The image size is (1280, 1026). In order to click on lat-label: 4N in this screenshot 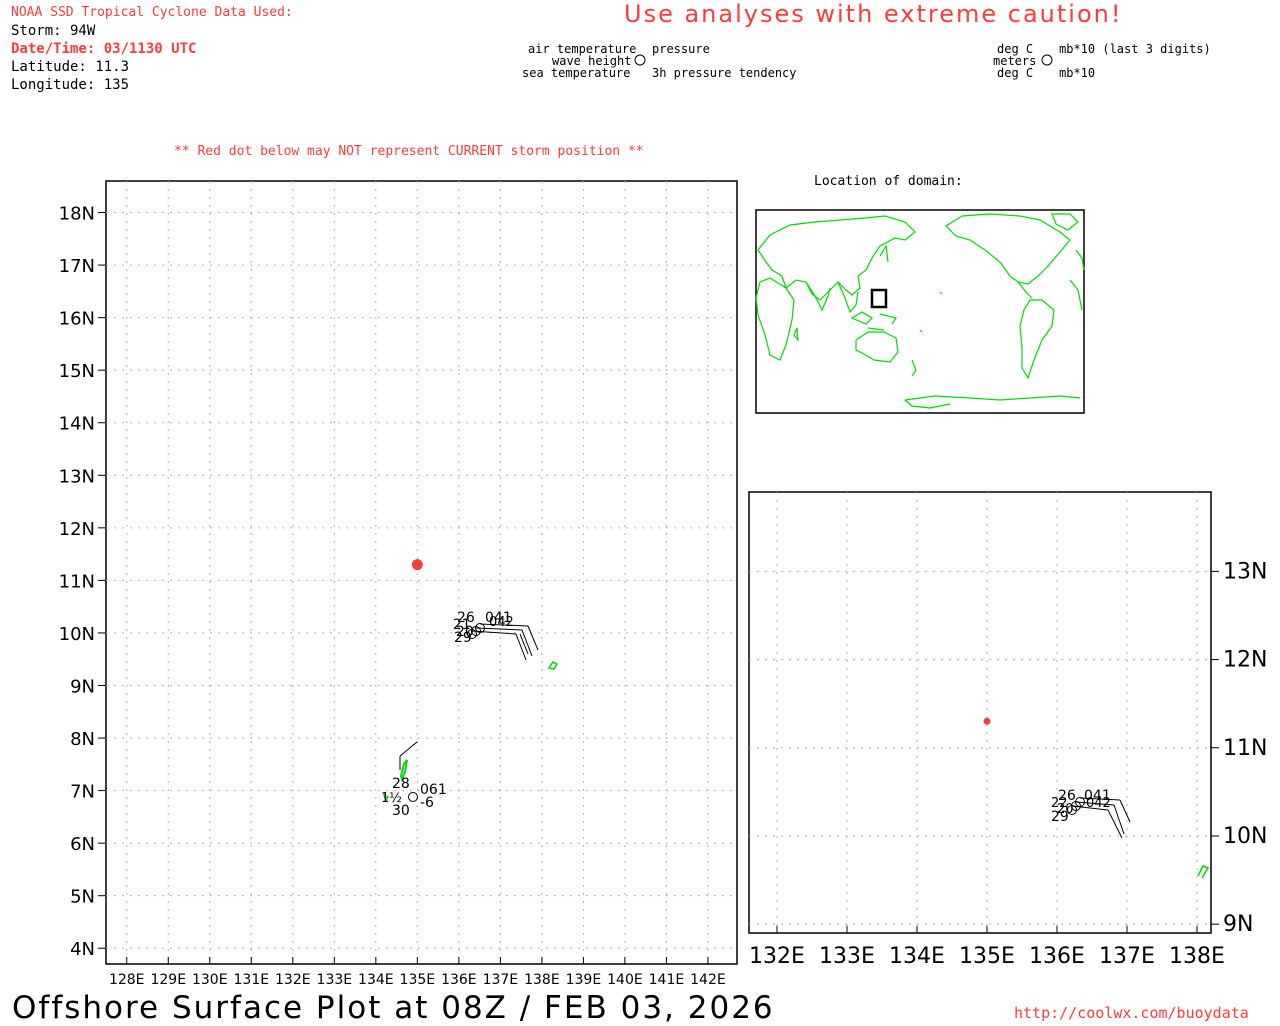, I will do `click(82, 949)`.